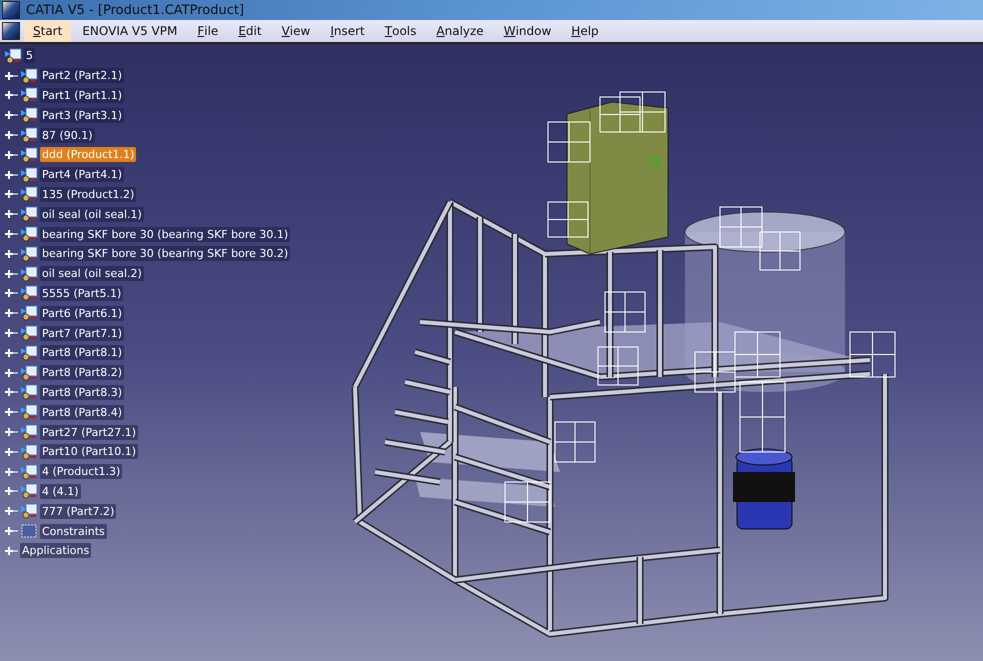 This screenshot has width=983, height=661. What do you see at coordinates (92, 274) in the screenshot?
I see `tree-item: oil seal (oil seal.2)` at bounding box center [92, 274].